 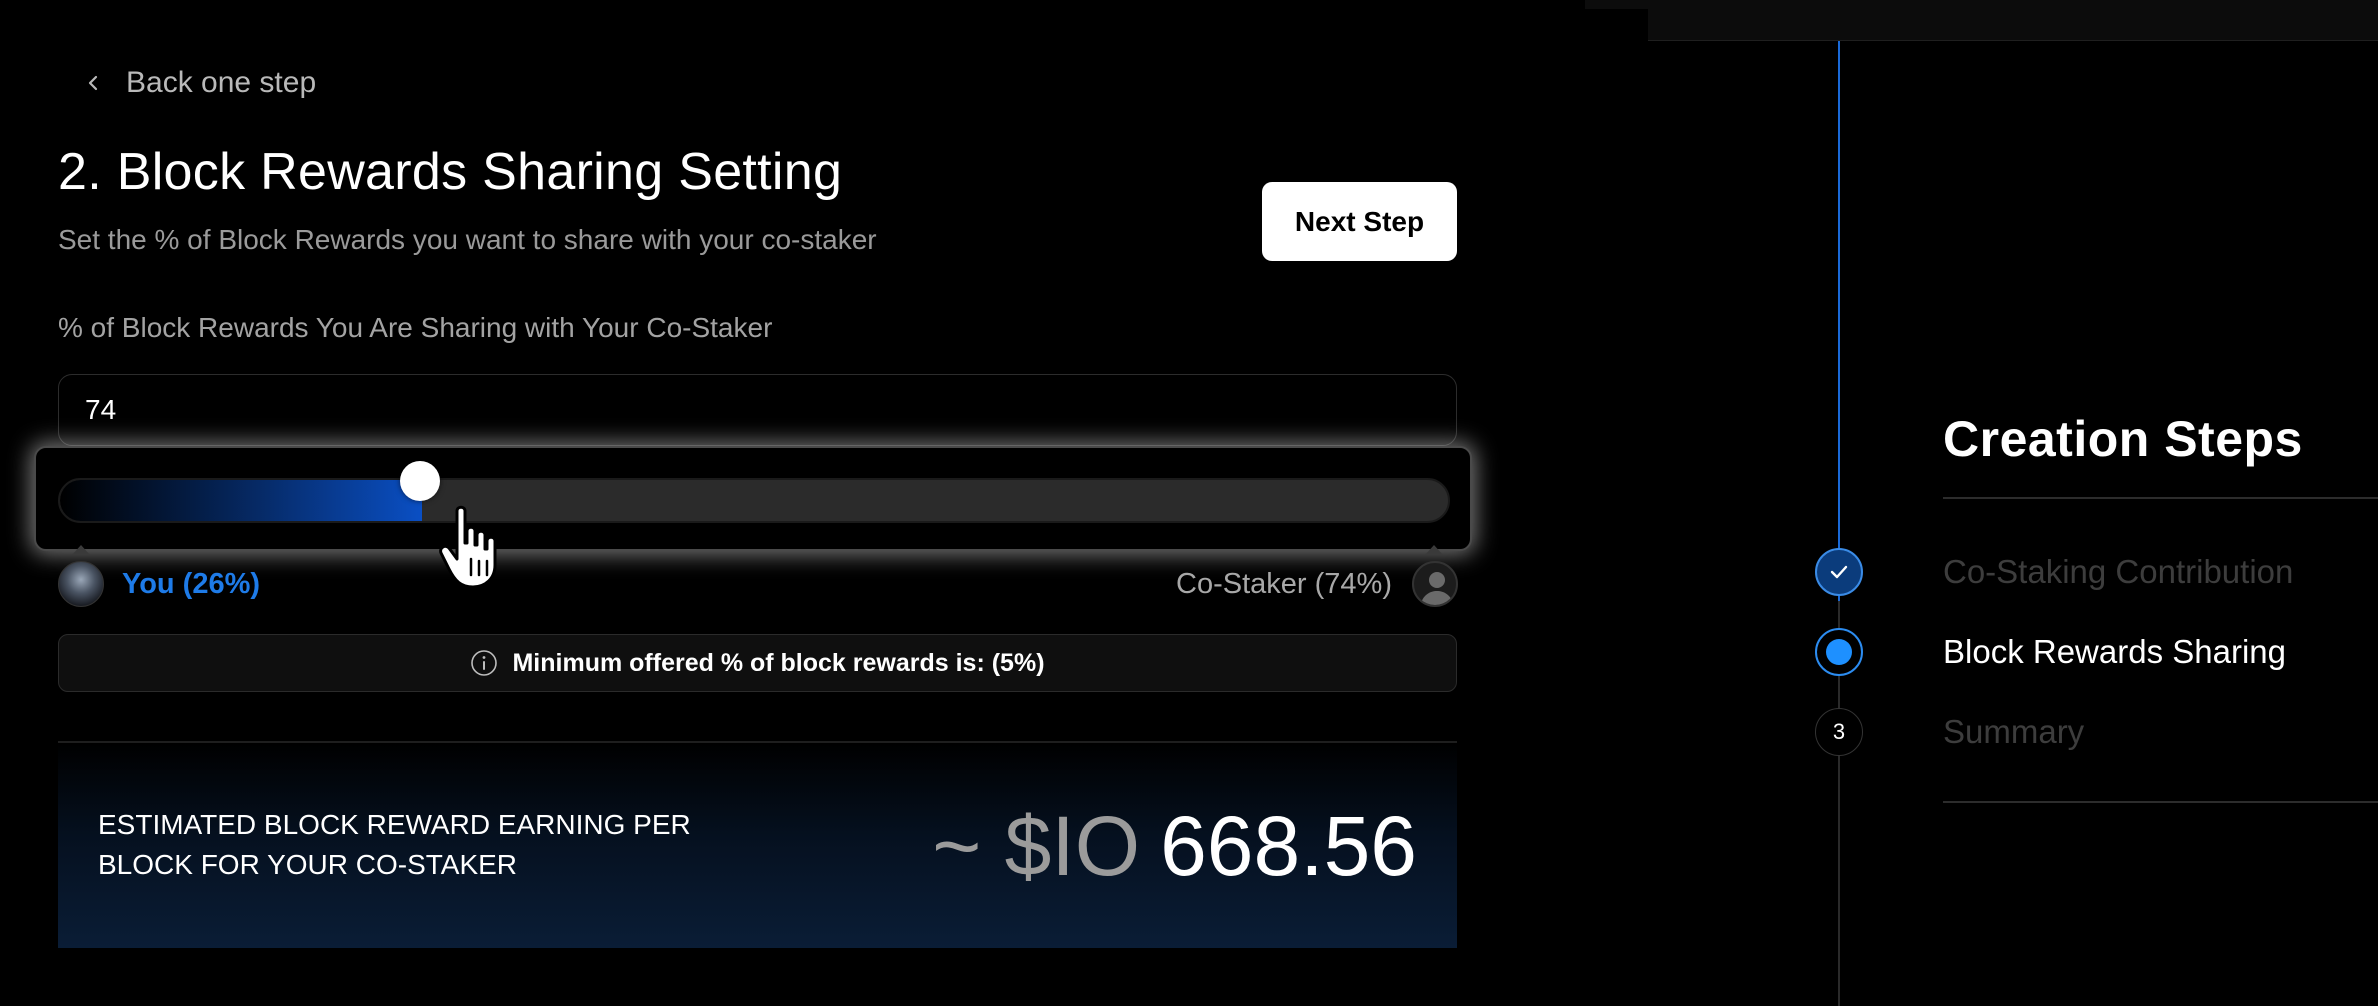 I want to click on creation-steps-title: Creation Steps, so click(x=2123, y=439).